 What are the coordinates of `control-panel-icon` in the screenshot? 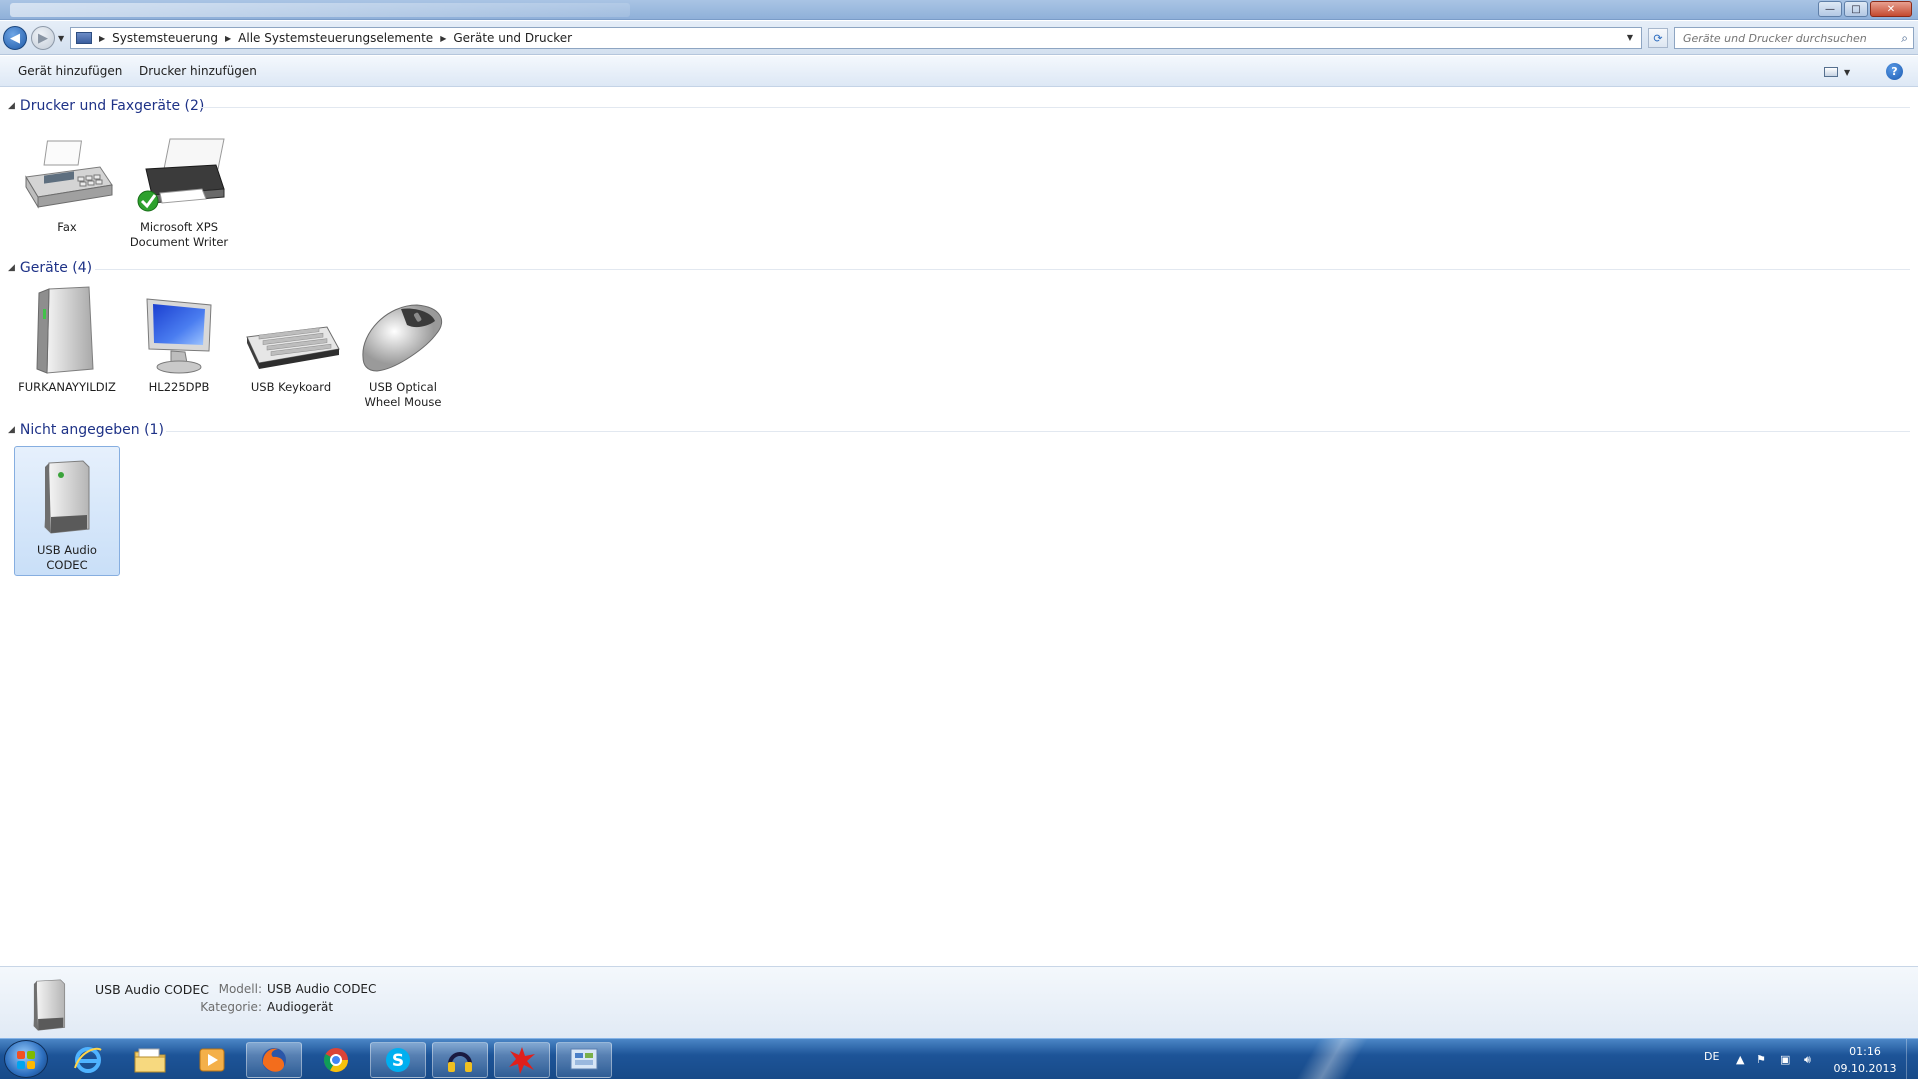 It's located at (584, 1060).